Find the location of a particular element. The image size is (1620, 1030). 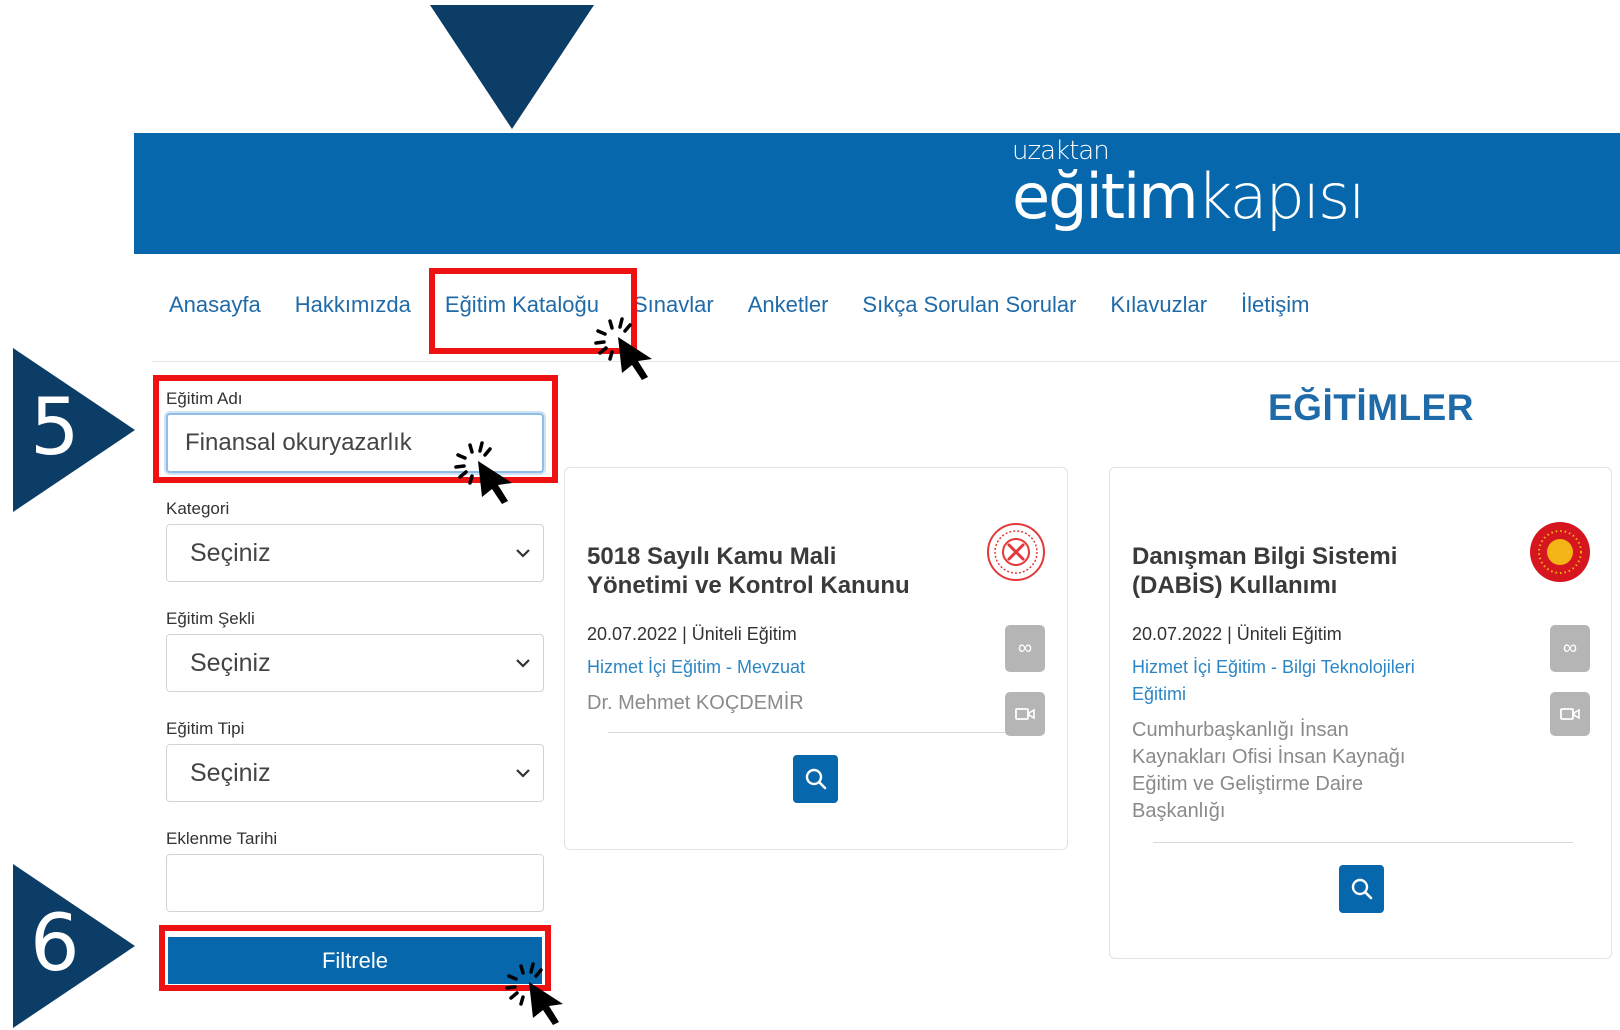

date-added-label: Eklenme Tarihi is located at coordinates (222, 838).